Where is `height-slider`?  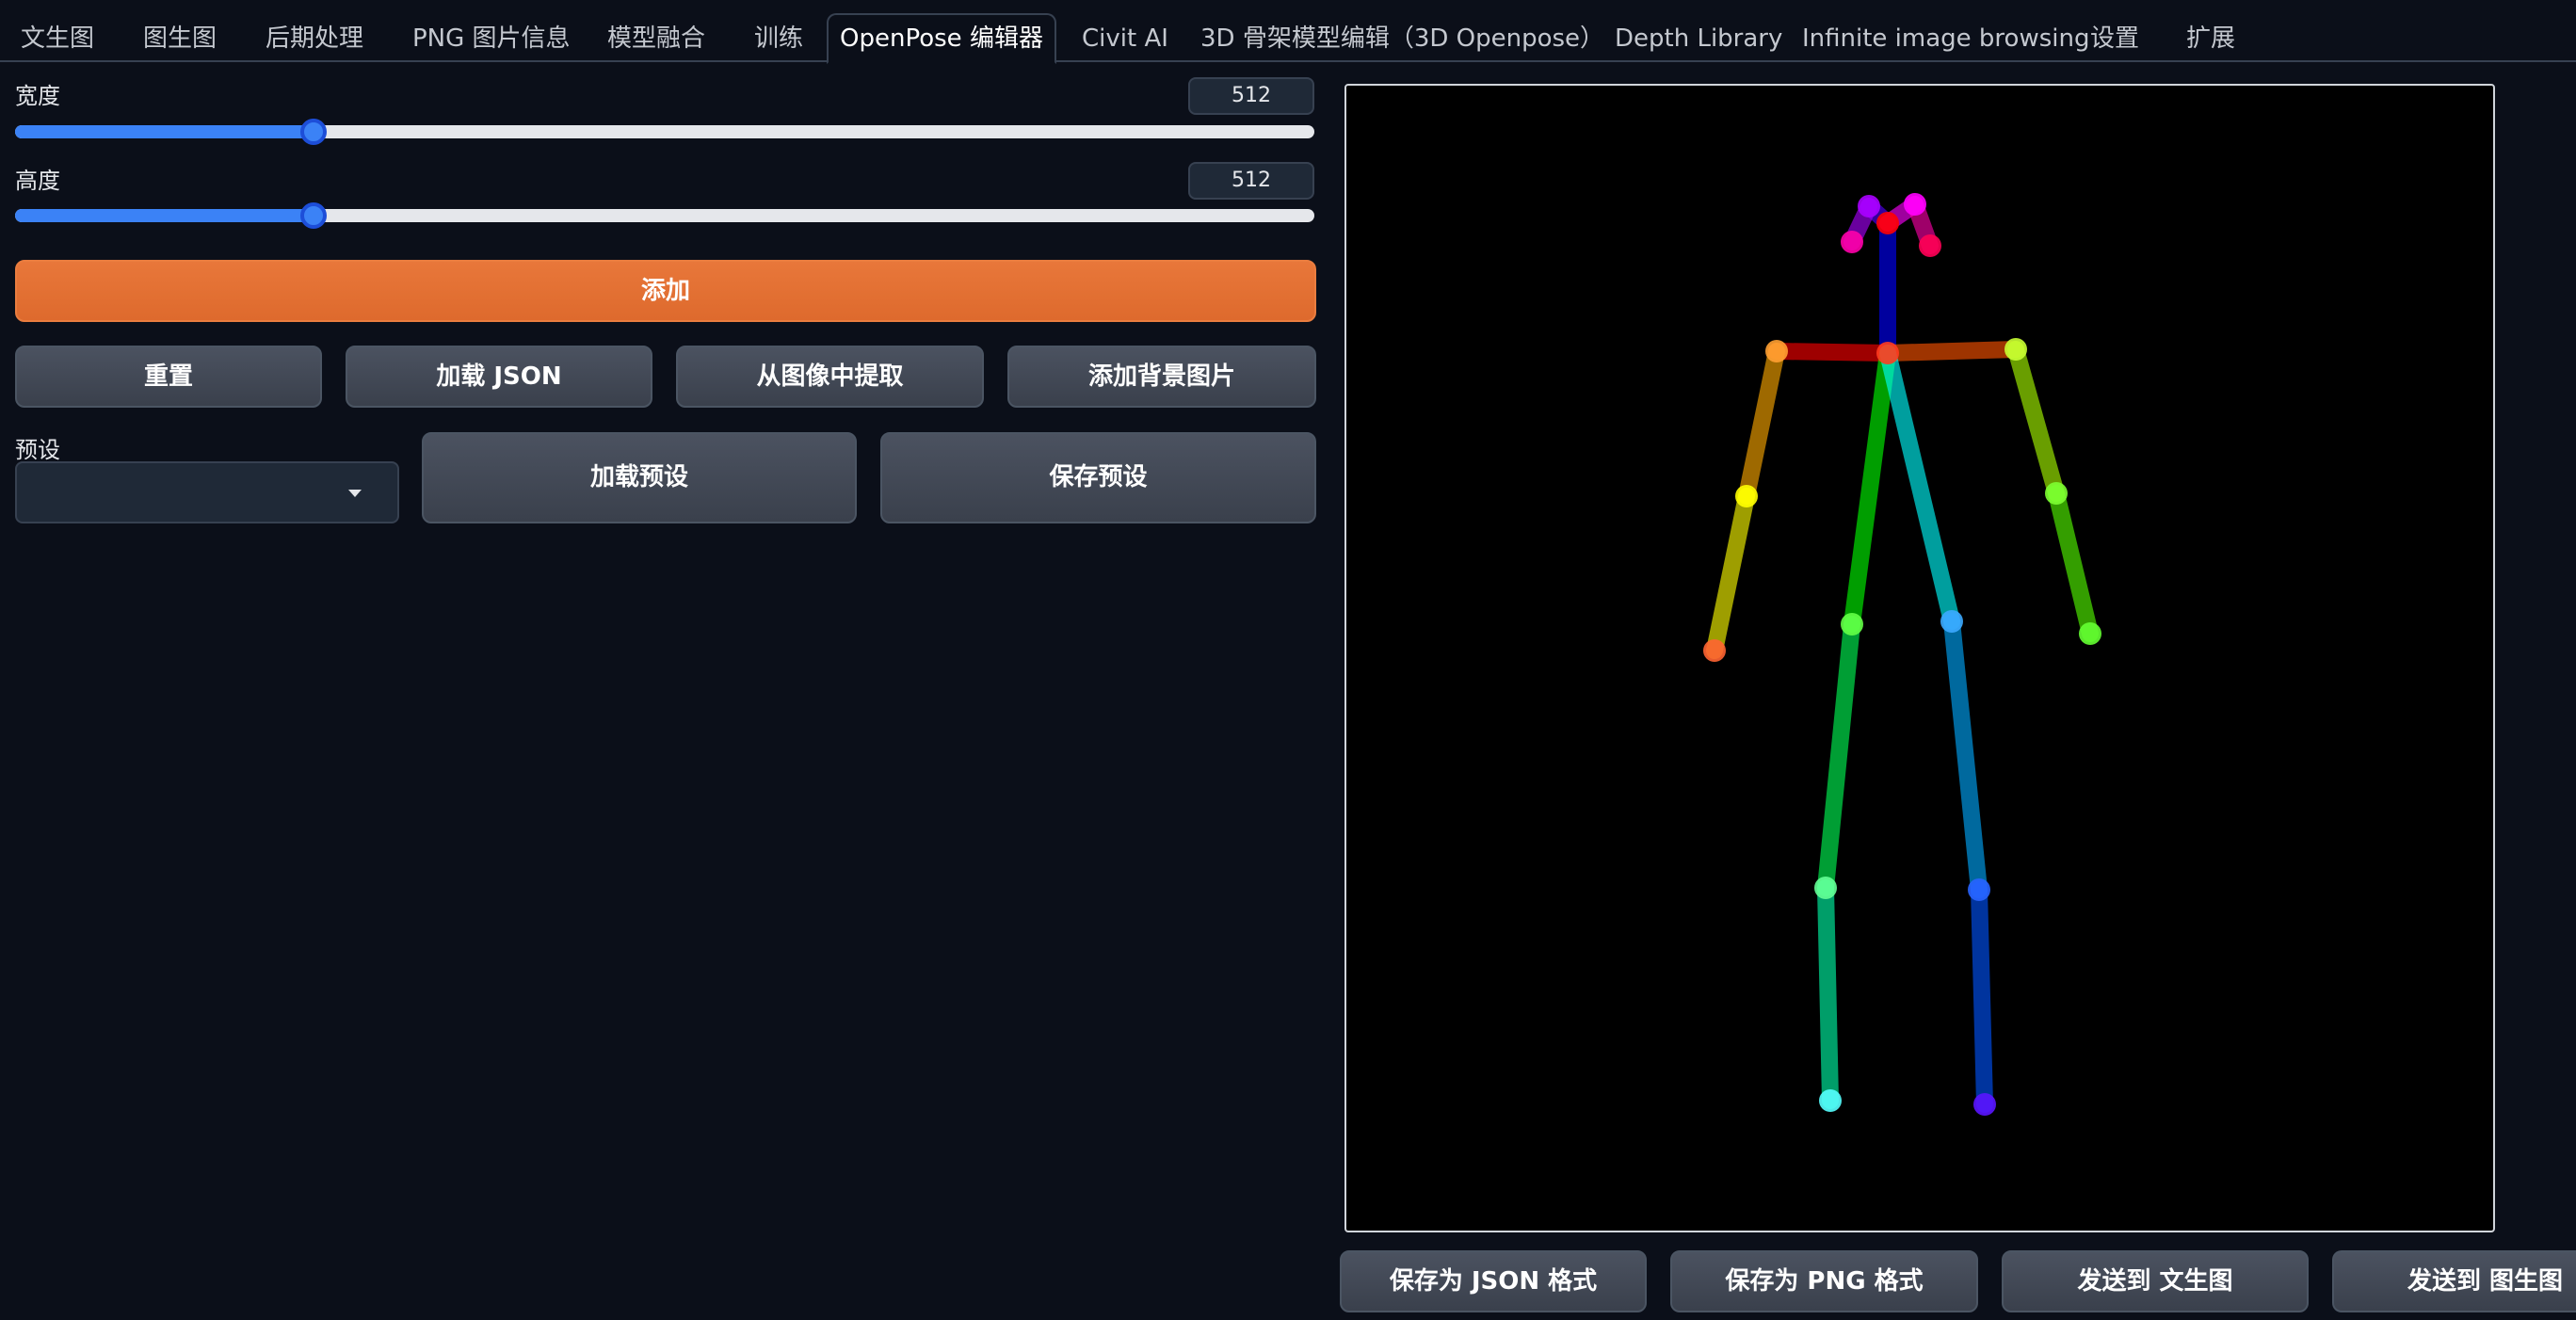
height-slider is located at coordinates (664, 215).